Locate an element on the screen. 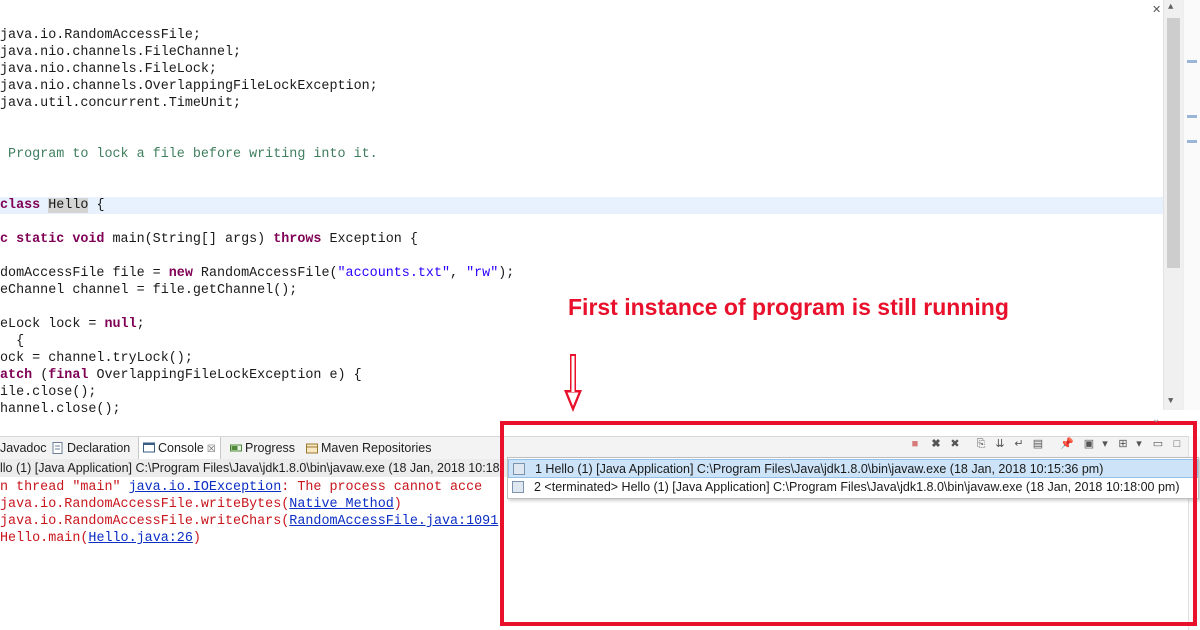 This screenshot has height=630, width=1200. code-line: java.nio.channels.FileLock; is located at coordinates (108, 69).